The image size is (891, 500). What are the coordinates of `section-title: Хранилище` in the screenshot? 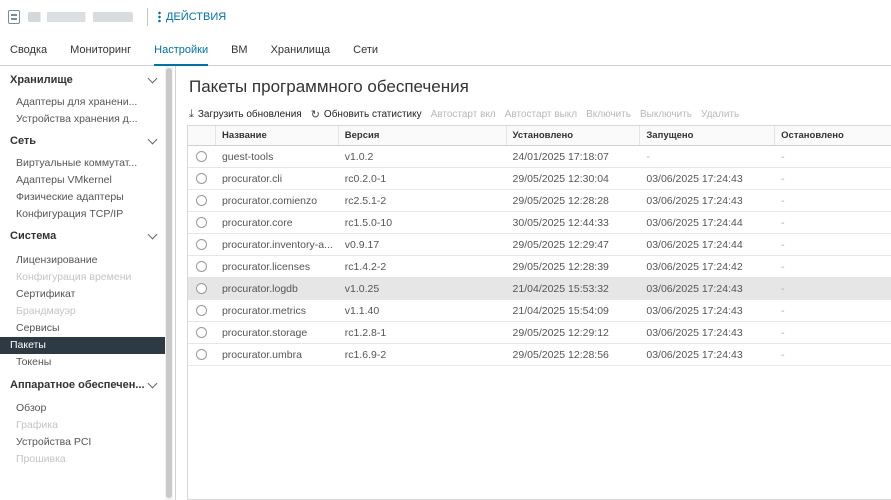 It's located at (41, 80).